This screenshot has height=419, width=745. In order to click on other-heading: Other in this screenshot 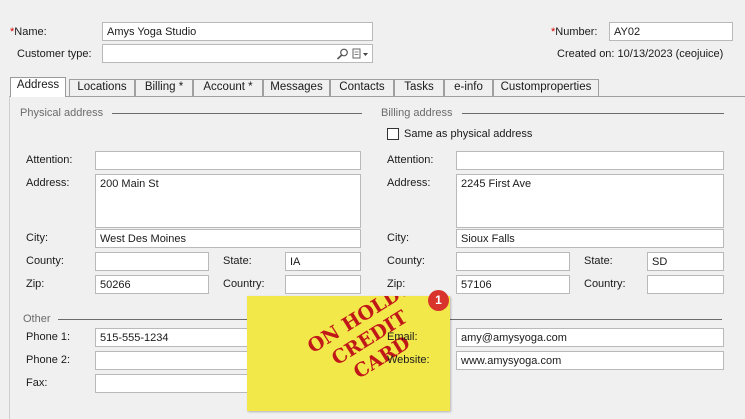, I will do `click(37, 319)`.